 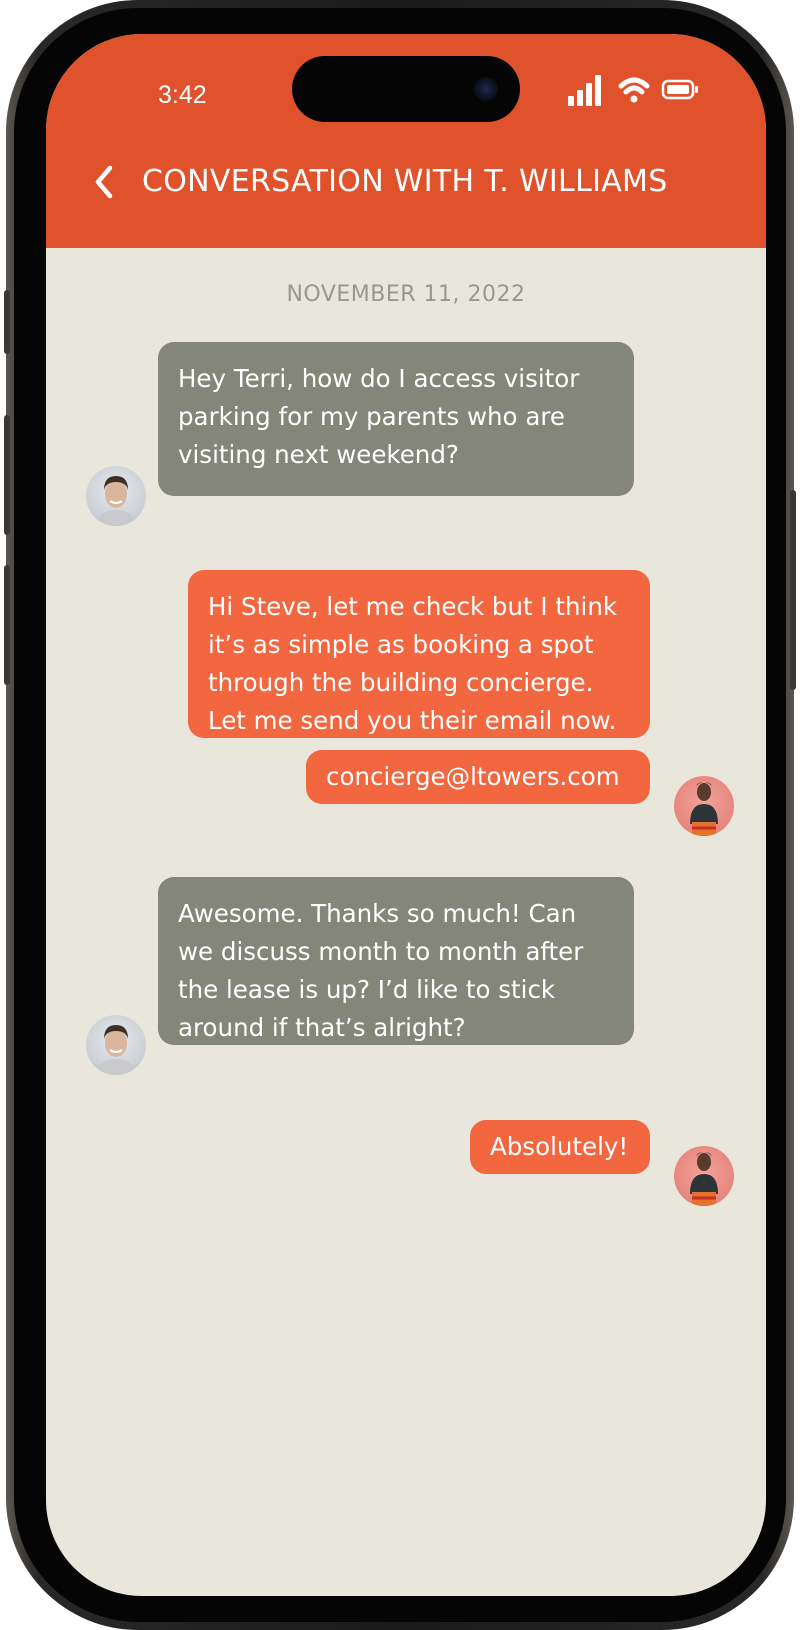 What do you see at coordinates (7, 625) in the screenshot?
I see `volume-down-button` at bounding box center [7, 625].